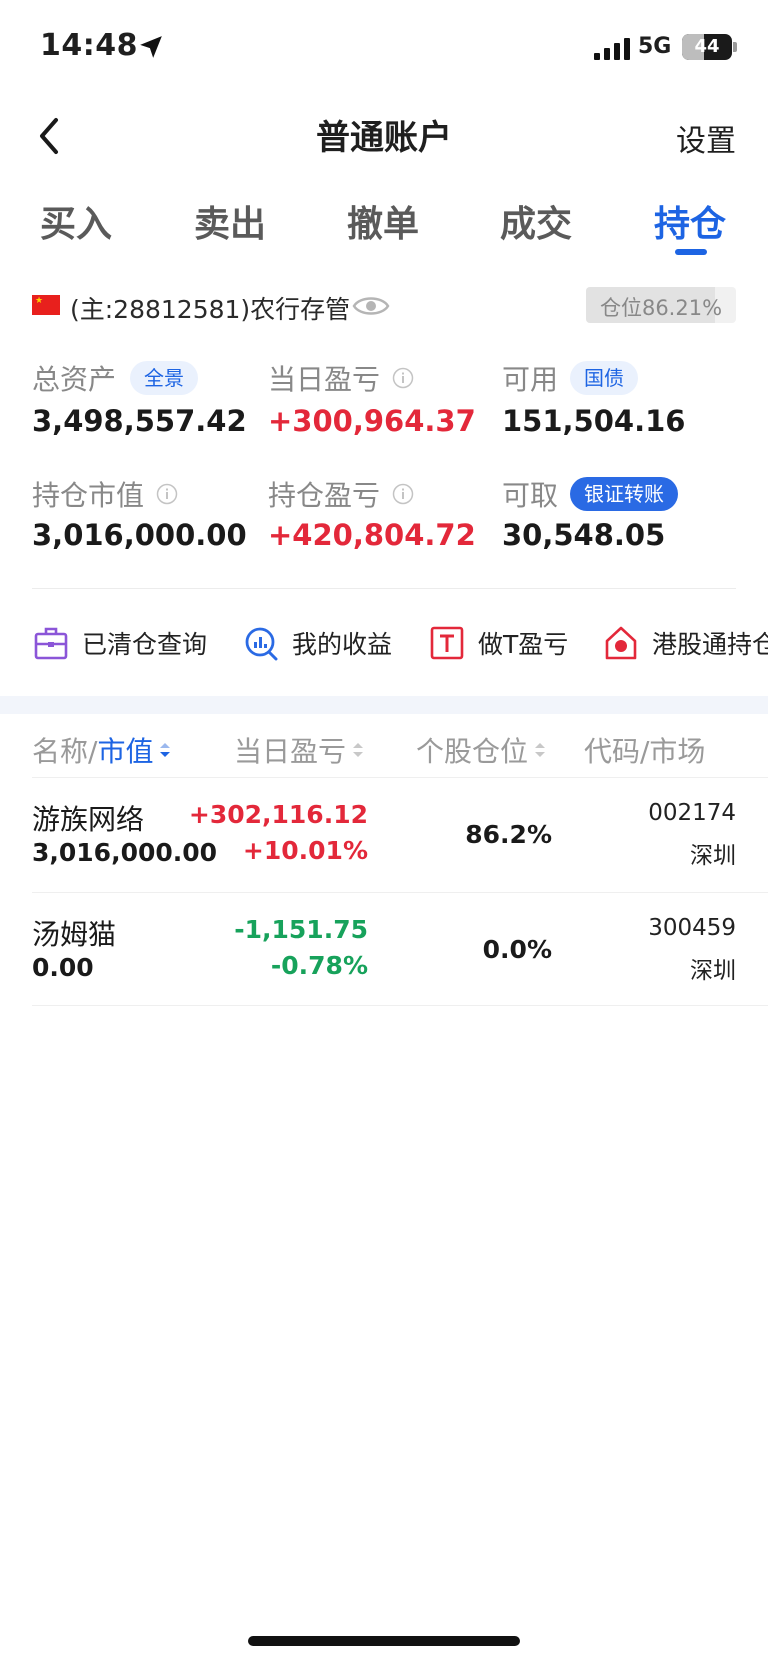  Describe the element at coordinates (692, 813) in the screenshot. I see `stock-code: 002174` at that location.